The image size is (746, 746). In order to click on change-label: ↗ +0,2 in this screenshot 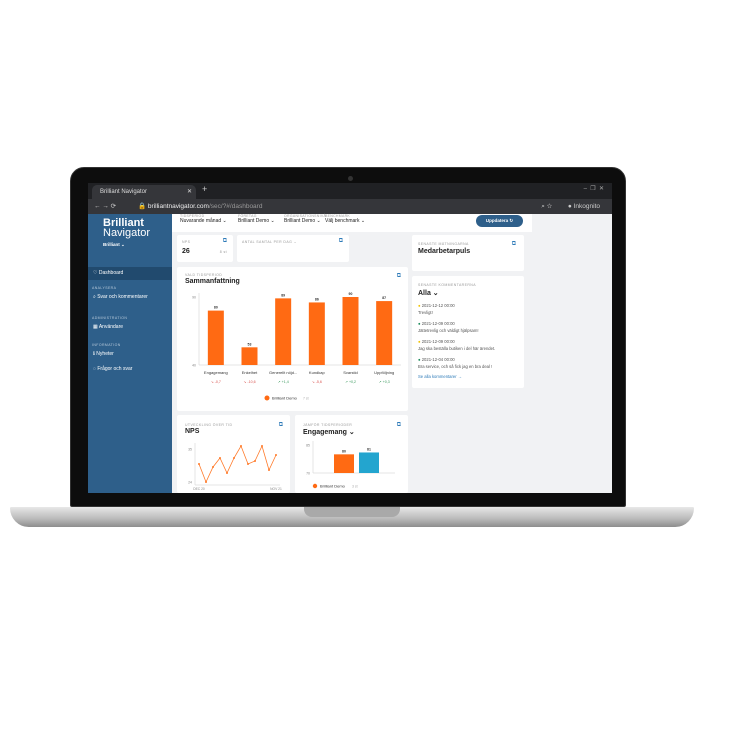, I will do `click(350, 382)`.